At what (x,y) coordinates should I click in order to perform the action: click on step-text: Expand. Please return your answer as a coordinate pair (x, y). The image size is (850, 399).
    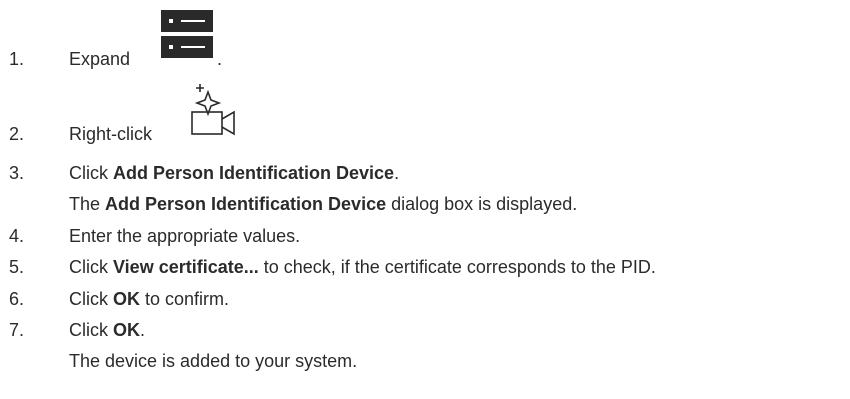
    Looking at the image, I should click on (100, 59).